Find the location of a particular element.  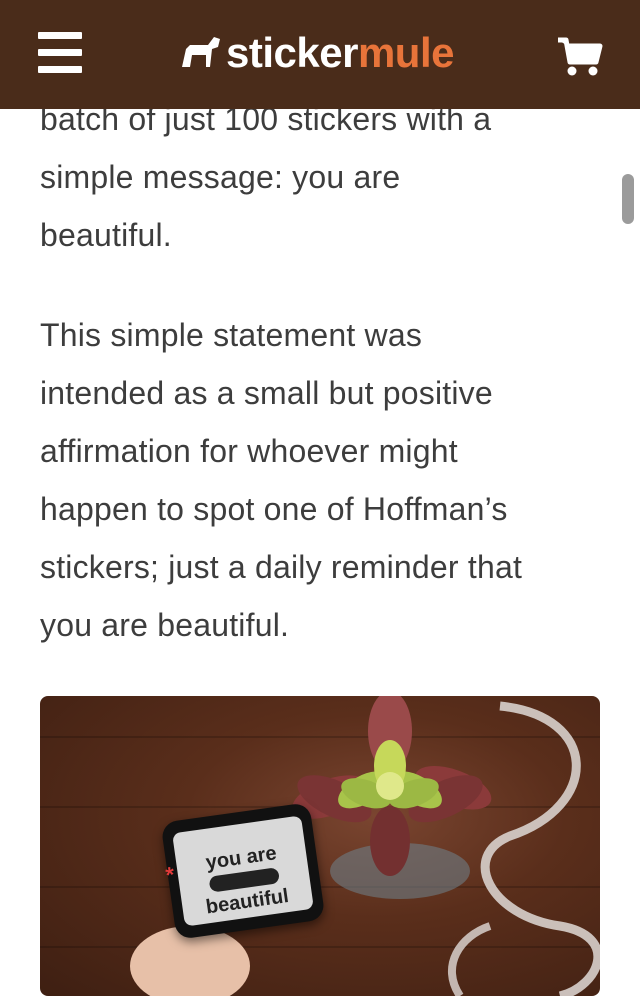

shopping-cart-icon is located at coordinates (580, 57).